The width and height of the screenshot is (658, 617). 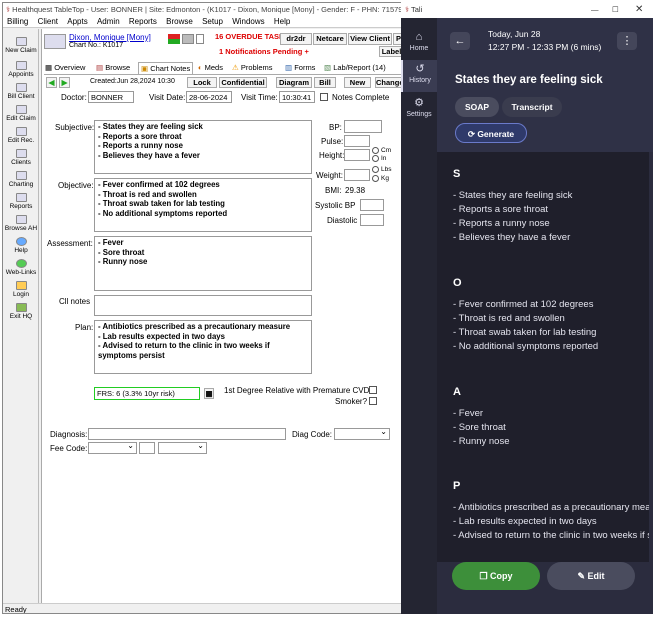 What do you see at coordinates (357, 141) in the screenshot?
I see `pulse-field` at bounding box center [357, 141].